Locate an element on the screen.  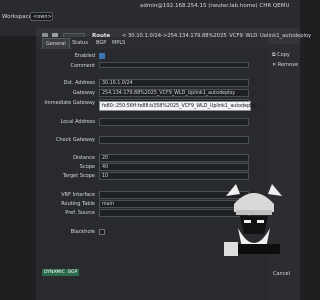
copy-action: ⧉ Copy is located at coordinates (281, 55).